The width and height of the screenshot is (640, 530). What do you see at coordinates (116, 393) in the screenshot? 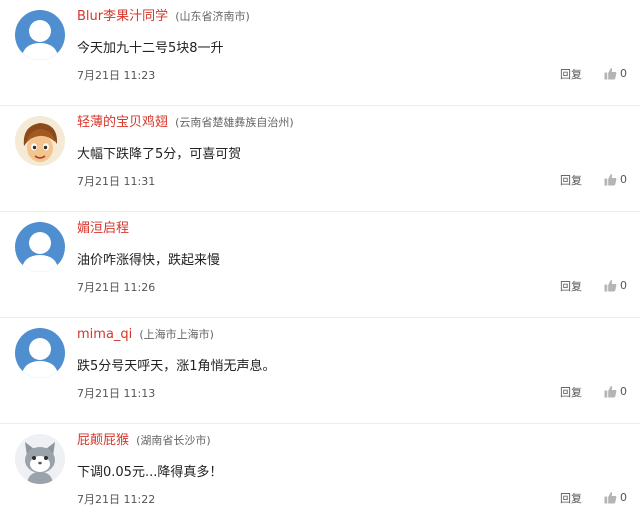
I see `comment-time: 7月21日 11:13` at bounding box center [116, 393].